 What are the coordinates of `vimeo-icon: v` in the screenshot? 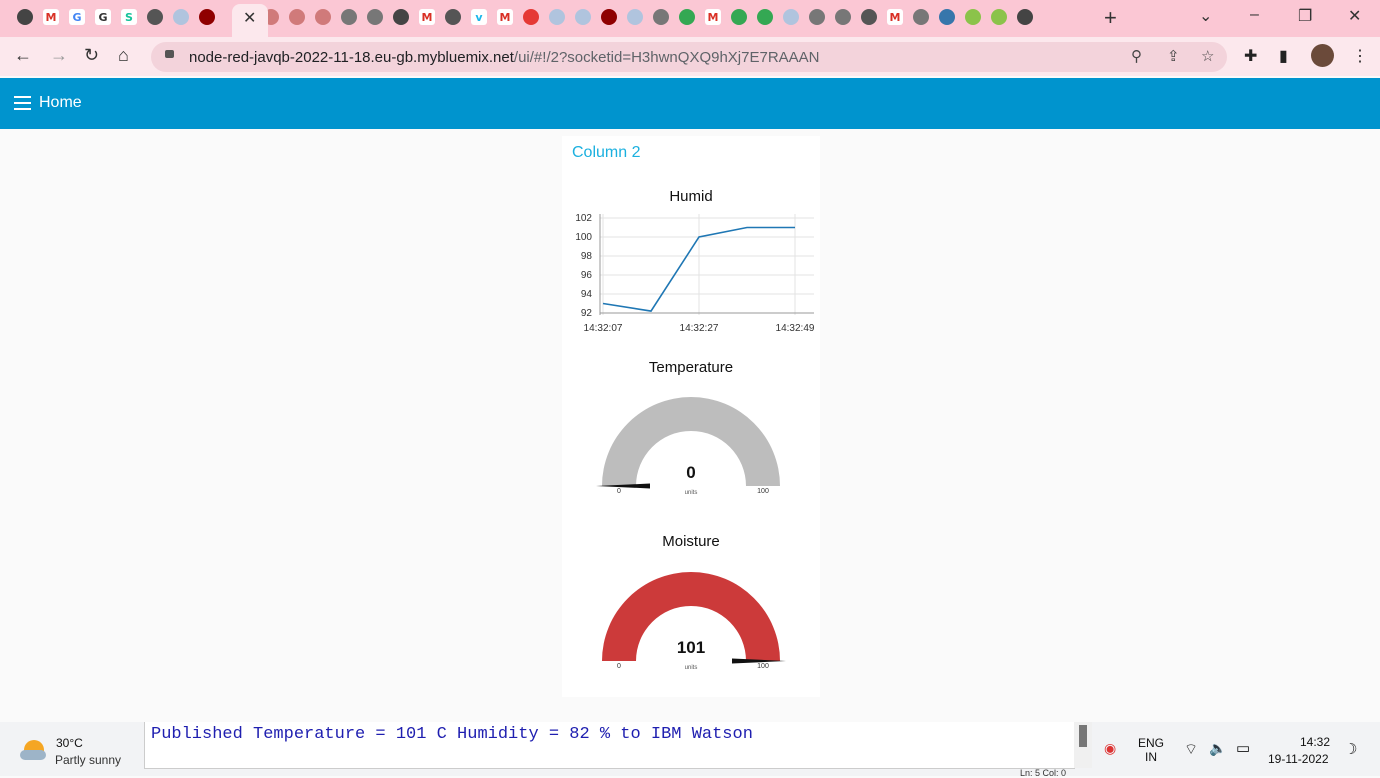 It's located at (479, 17).